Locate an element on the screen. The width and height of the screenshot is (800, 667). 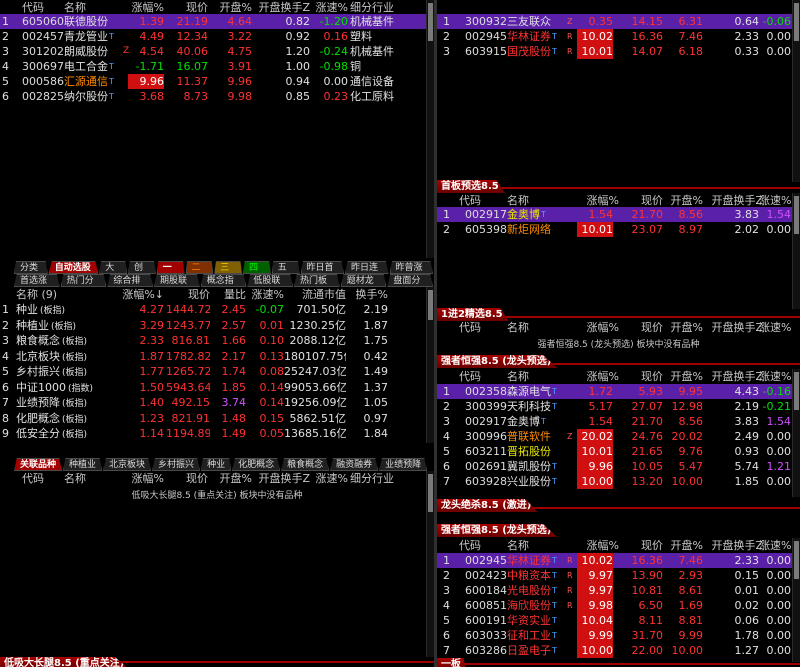
table-row: 1 002358 森源电气T 1.72 5.93 9.95 4.43 -0.16 is located at coordinates (618, 391).